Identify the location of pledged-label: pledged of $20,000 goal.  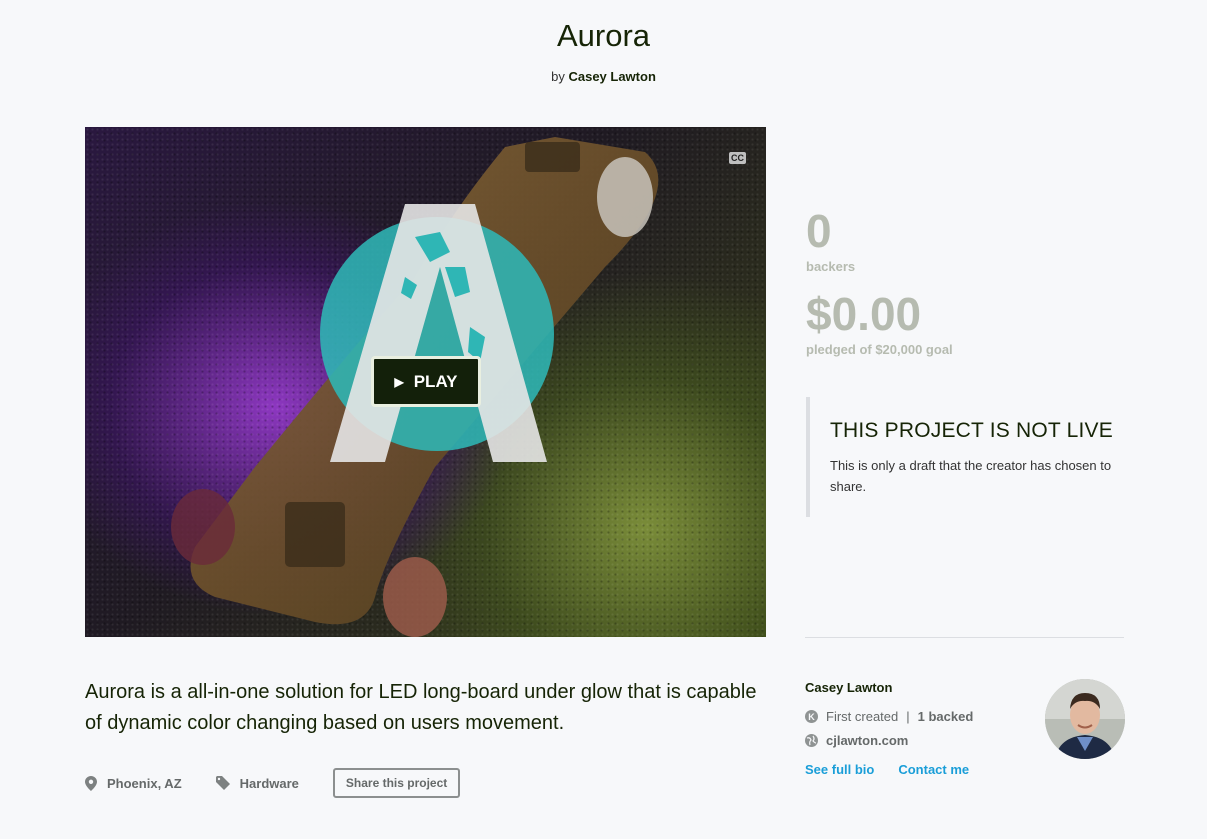
(879, 349).